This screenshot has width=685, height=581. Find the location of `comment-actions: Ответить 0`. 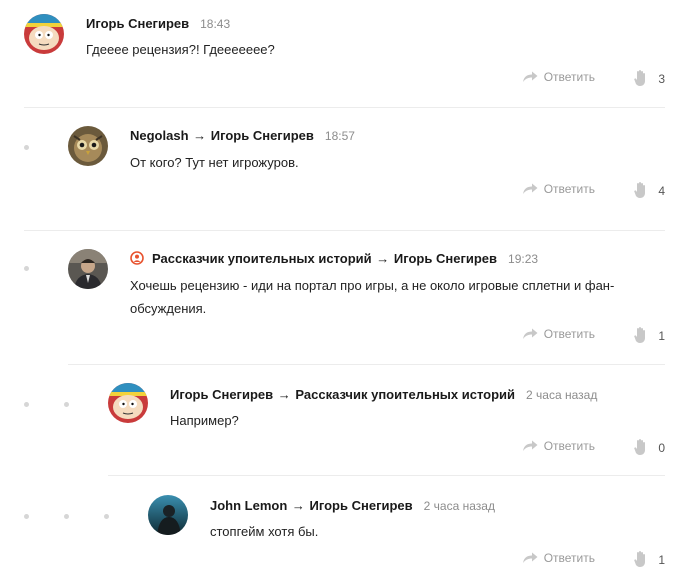

comment-actions: Ответить 0 is located at coordinates (565, 449).